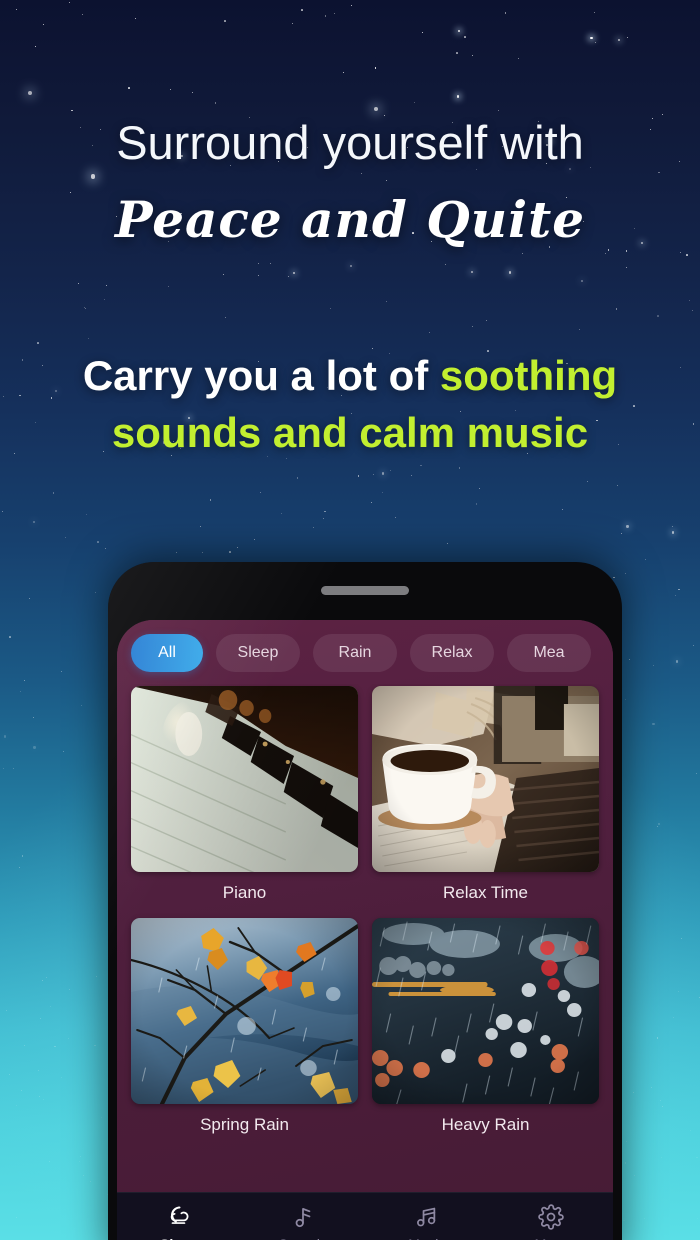  I want to click on speaker-grille-icon, so click(365, 590).